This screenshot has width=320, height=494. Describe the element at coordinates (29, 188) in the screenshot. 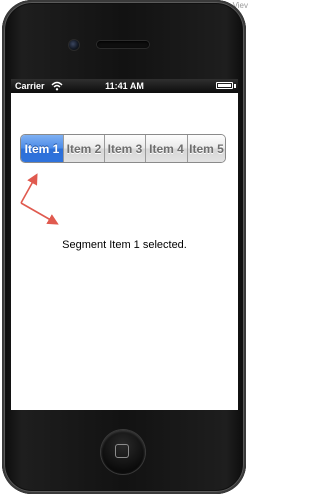

I see `arrow-to-segment` at that location.